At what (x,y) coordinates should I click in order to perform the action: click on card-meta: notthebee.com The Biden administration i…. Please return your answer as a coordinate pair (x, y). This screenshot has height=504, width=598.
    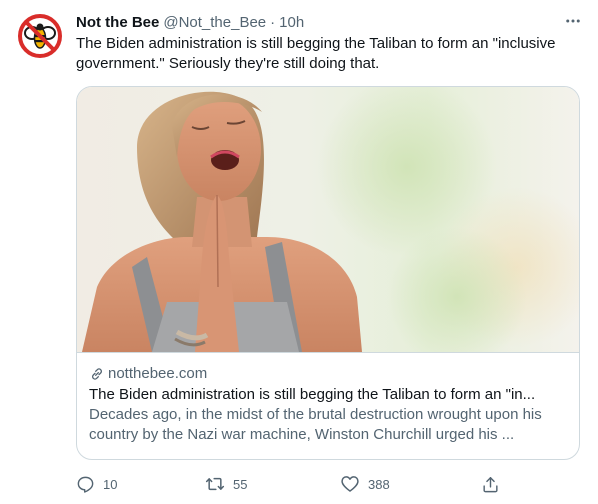
    Looking at the image, I should click on (329, 404).